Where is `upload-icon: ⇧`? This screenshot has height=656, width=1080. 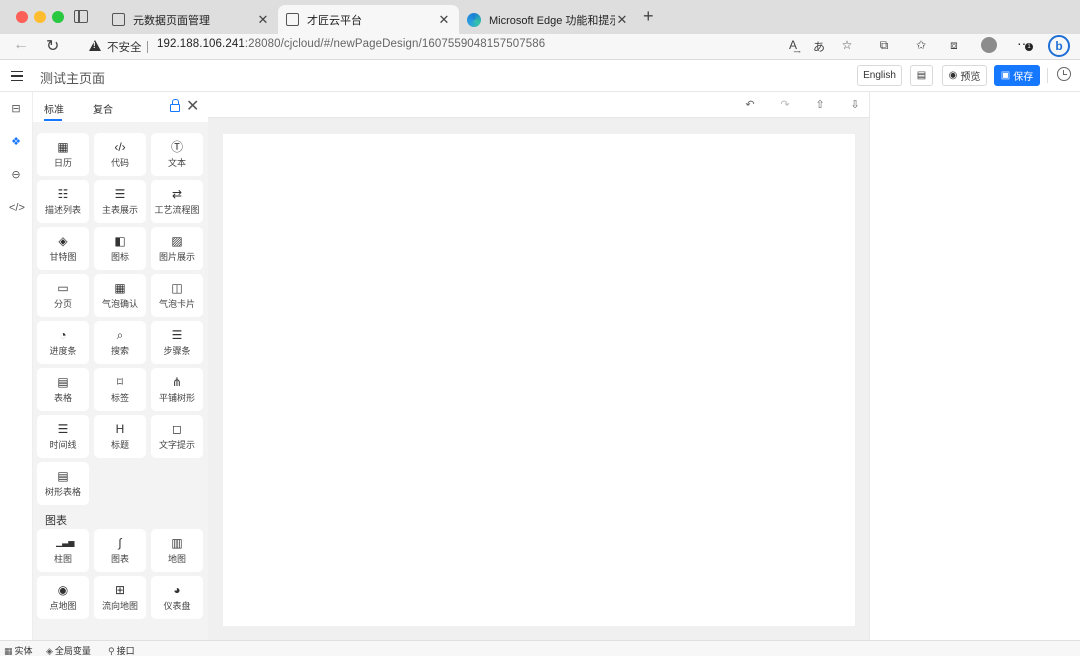
upload-icon: ⇧ is located at coordinates (820, 104).